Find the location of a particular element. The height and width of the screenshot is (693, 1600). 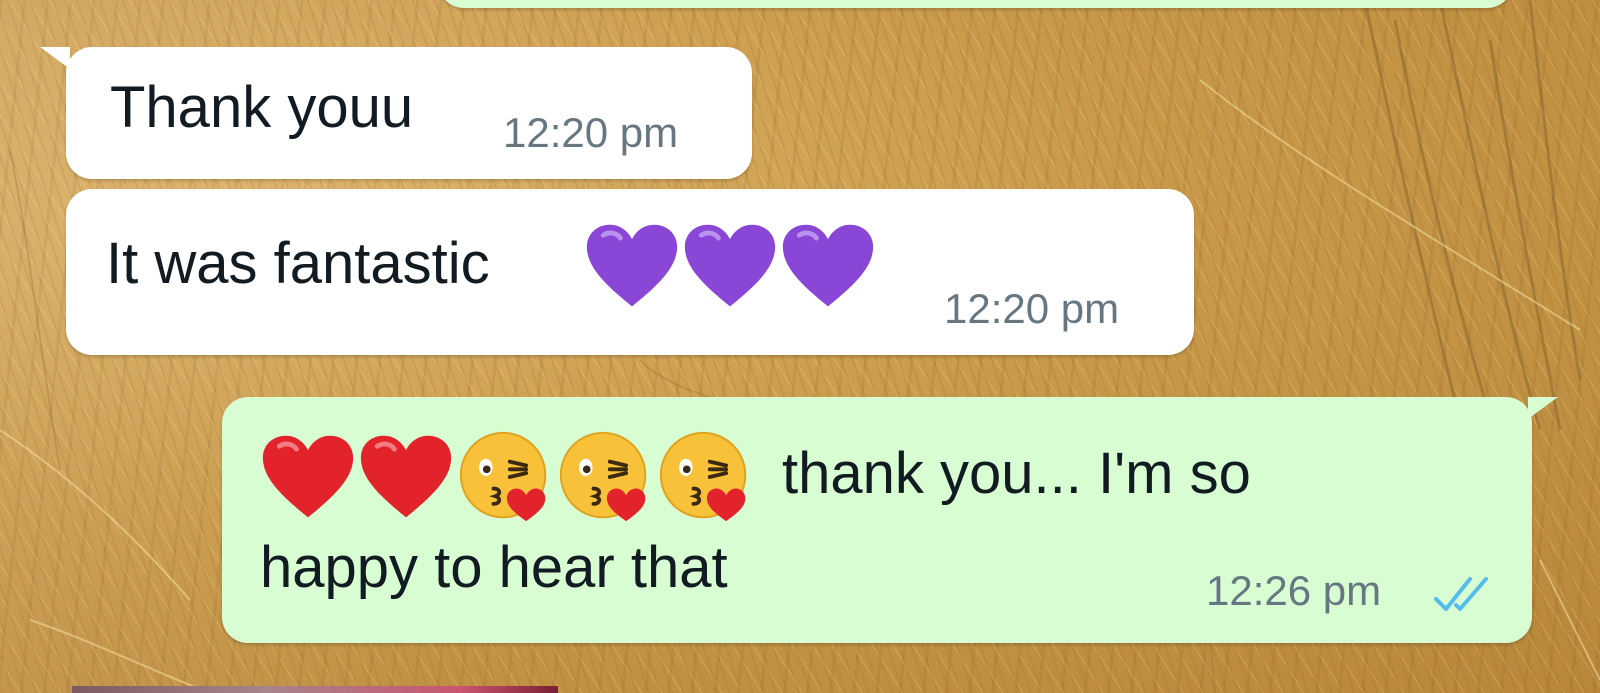

message-timestamp: 12:26 pm is located at coordinates (1294, 590).